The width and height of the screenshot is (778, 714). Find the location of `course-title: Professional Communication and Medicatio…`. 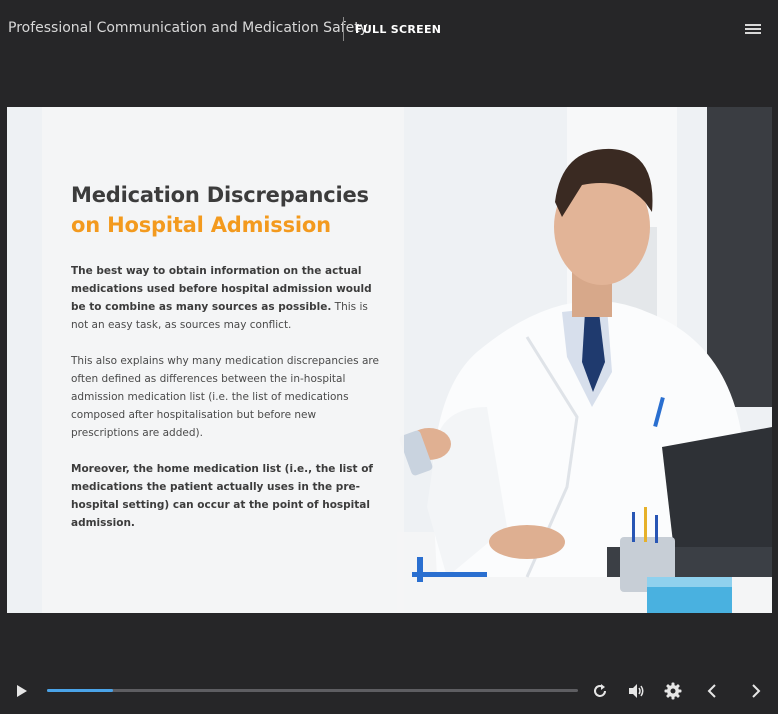

course-title: Professional Communication and Medicatio… is located at coordinates (188, 28).